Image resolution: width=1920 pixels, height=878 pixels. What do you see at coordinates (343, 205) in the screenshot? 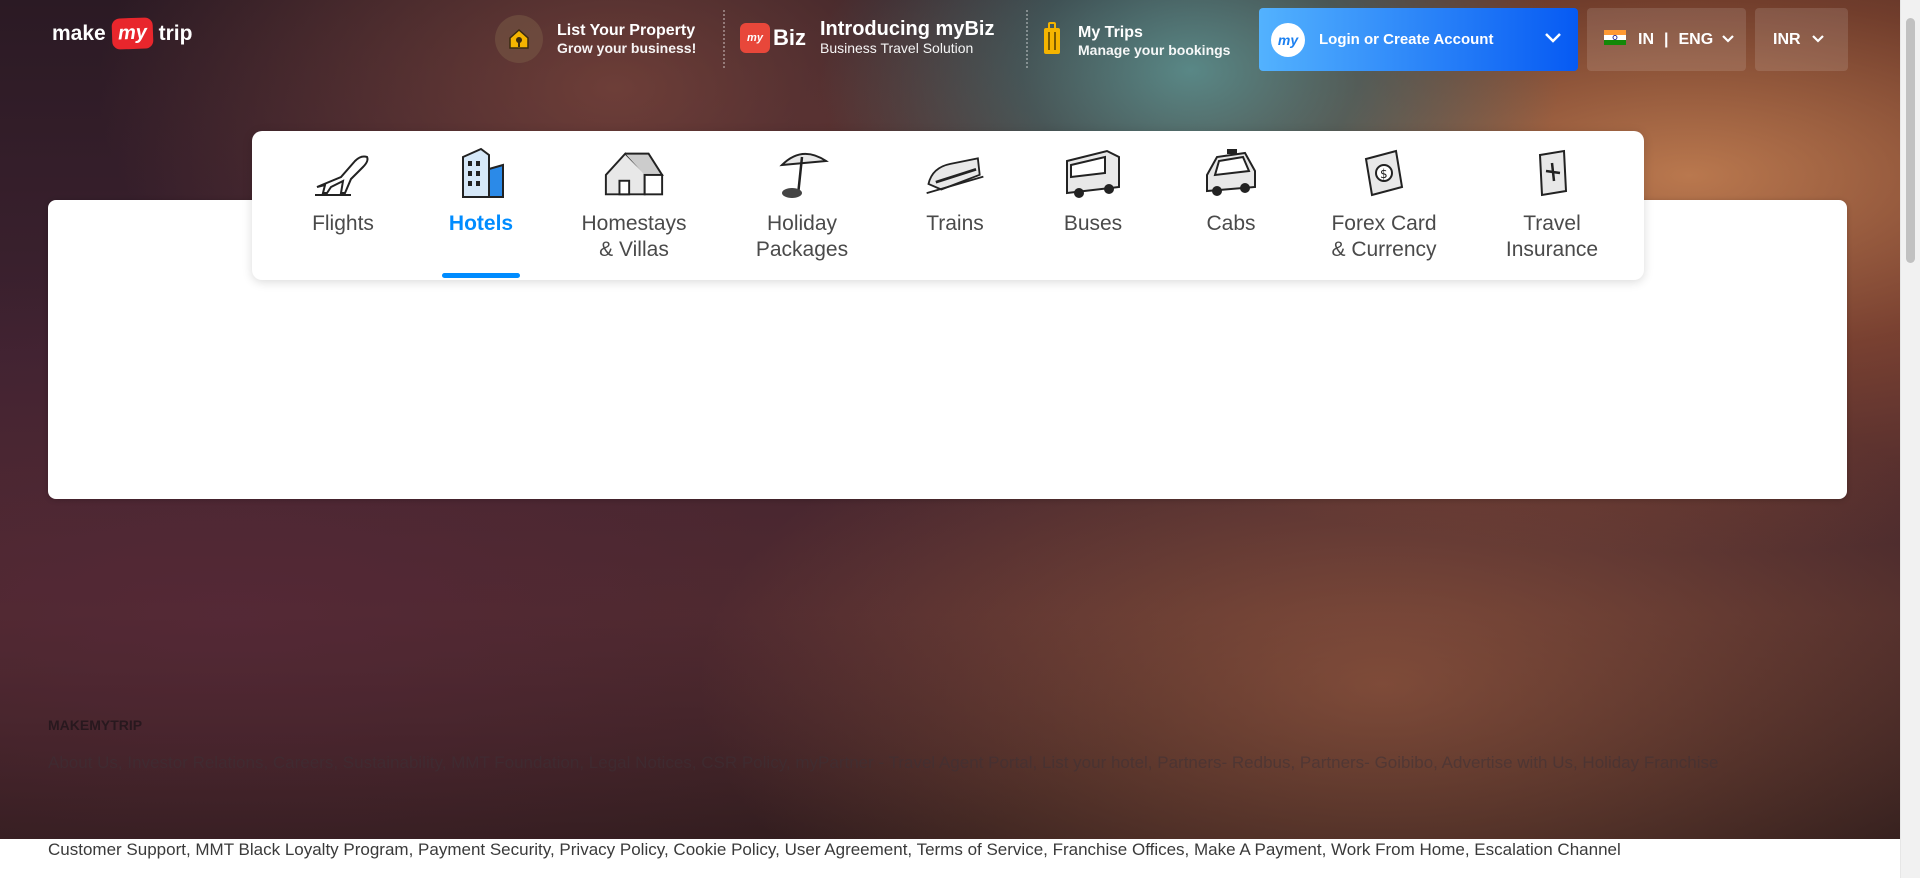
I see `nav-flights: Flights` at bounding box center [343, 205].